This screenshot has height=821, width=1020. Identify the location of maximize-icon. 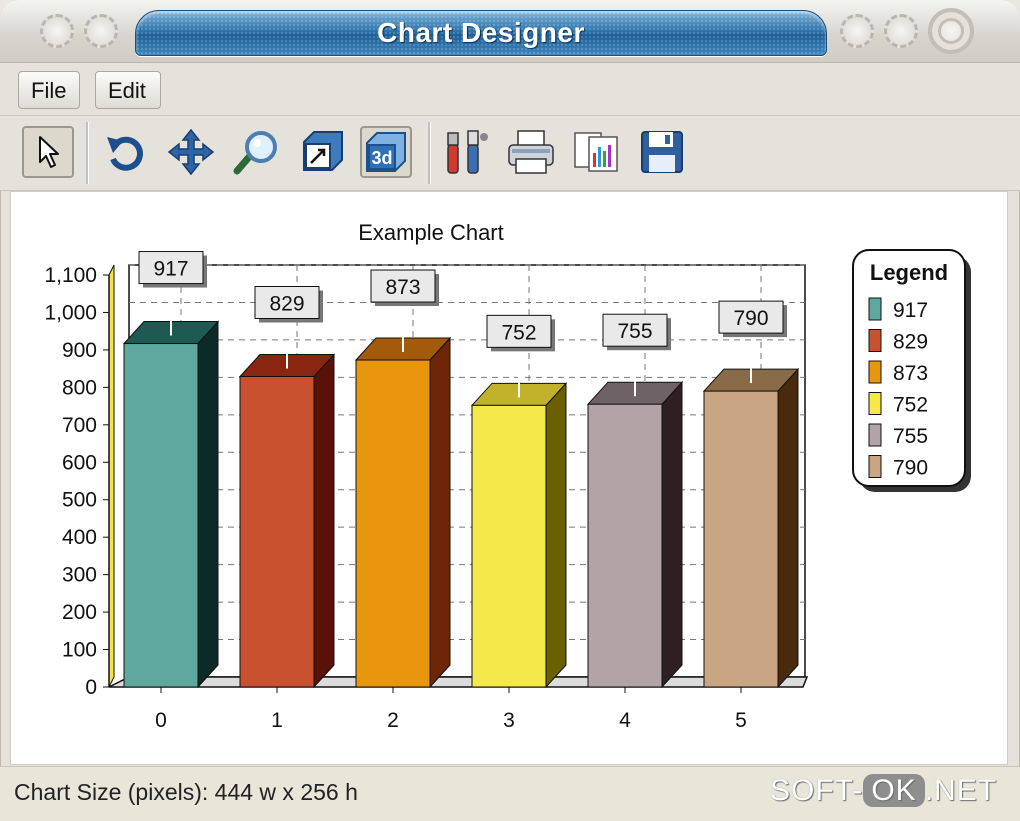
(901, 31).